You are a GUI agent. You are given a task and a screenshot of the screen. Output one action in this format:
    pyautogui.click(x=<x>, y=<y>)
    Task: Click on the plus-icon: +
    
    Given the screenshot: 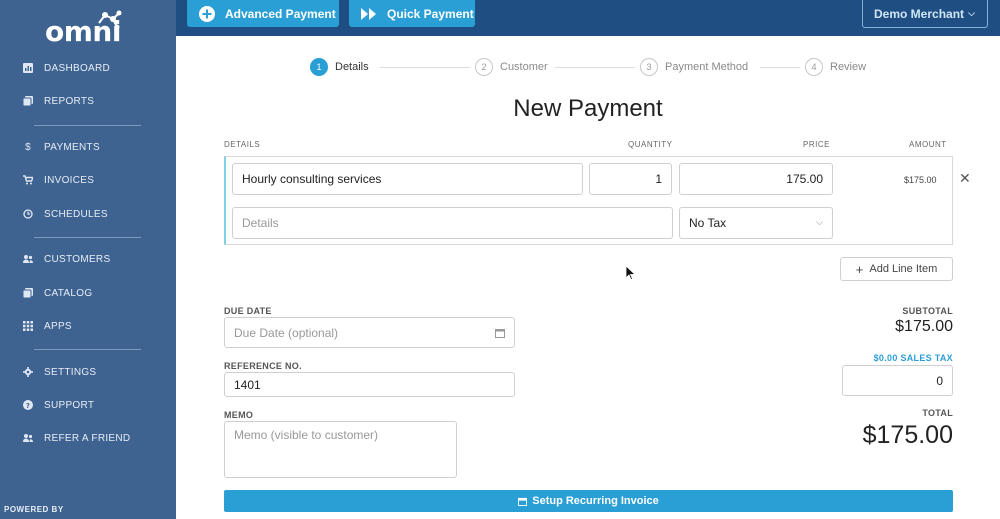 What is the action you would take?
    pyautogui.click(x=859, y=269)
    